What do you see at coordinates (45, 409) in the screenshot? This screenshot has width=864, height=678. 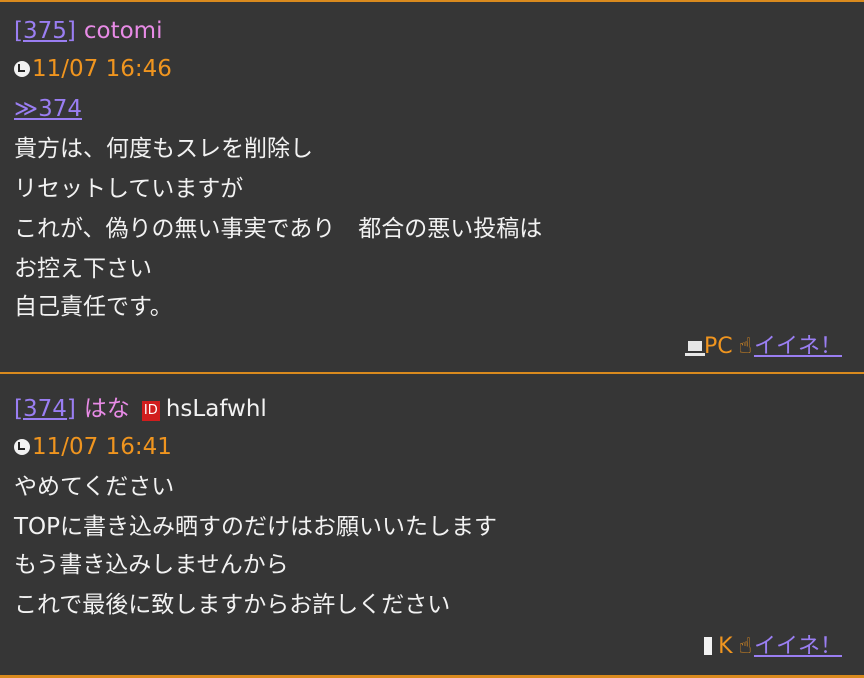 I see `post-number-link: [374]` at bounding box center [45, 409].